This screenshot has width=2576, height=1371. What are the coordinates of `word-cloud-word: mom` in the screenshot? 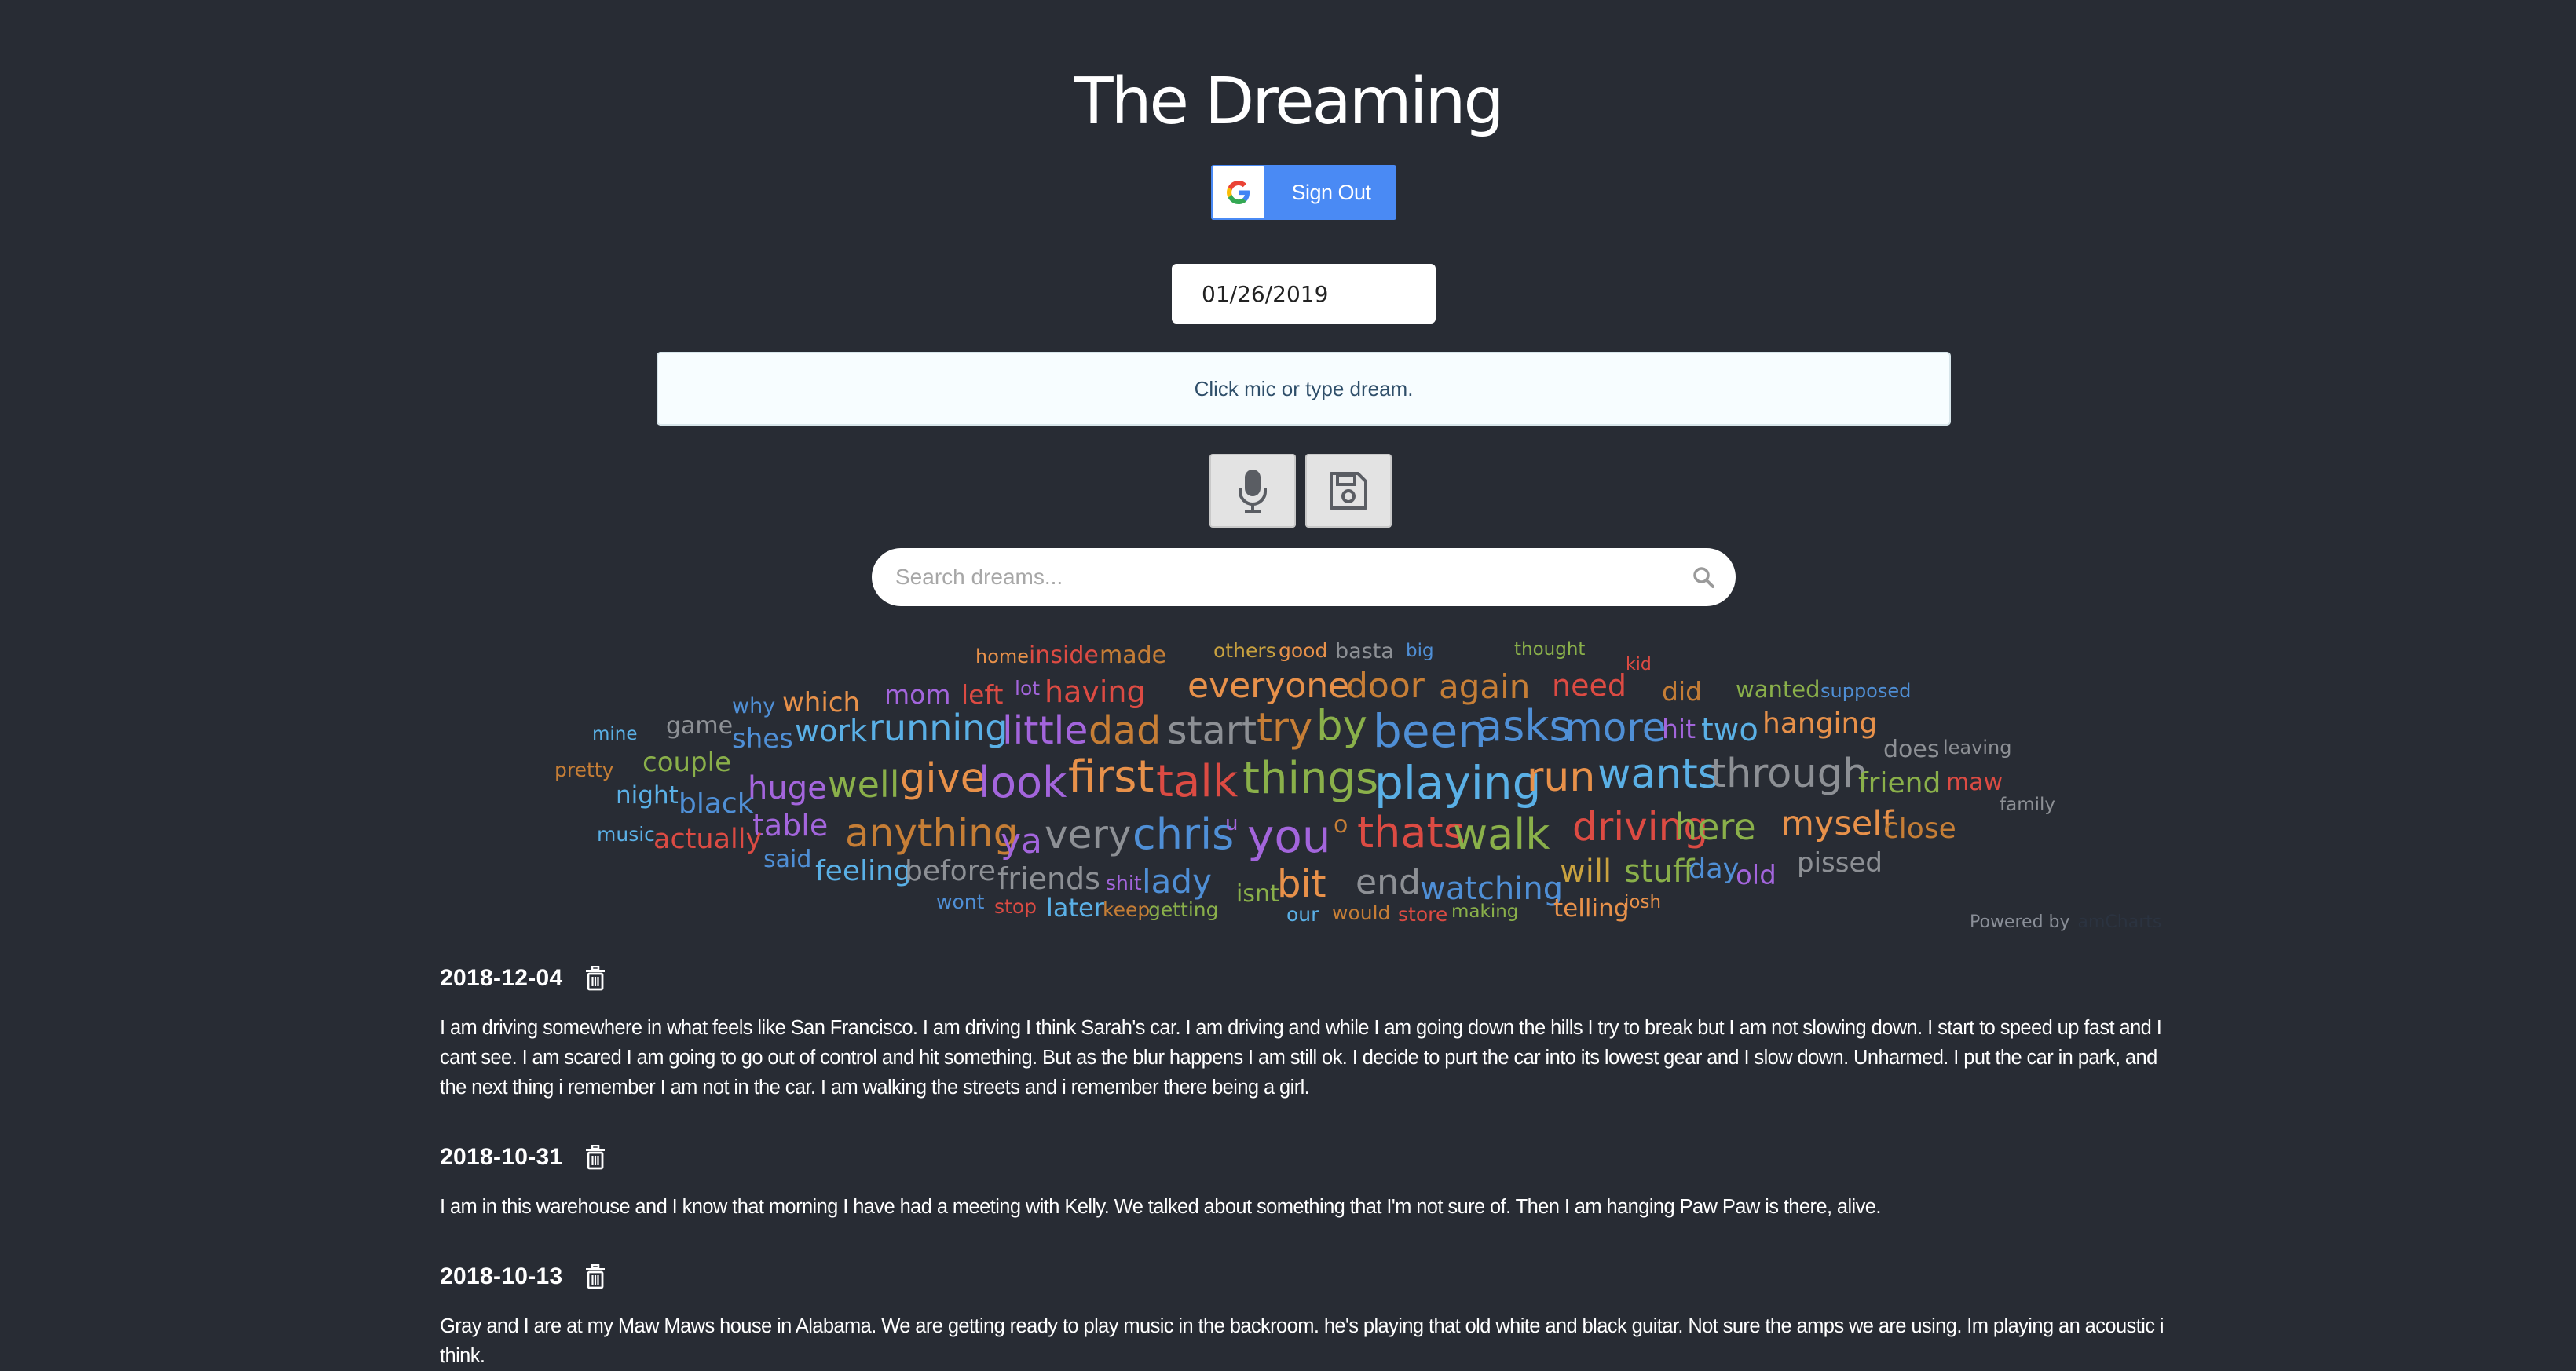 It's located at (917, 694).